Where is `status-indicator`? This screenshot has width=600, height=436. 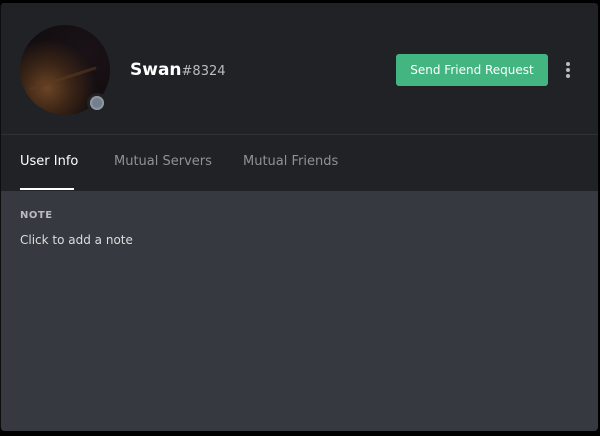
status-indicator is located at coordinates (97, 103).